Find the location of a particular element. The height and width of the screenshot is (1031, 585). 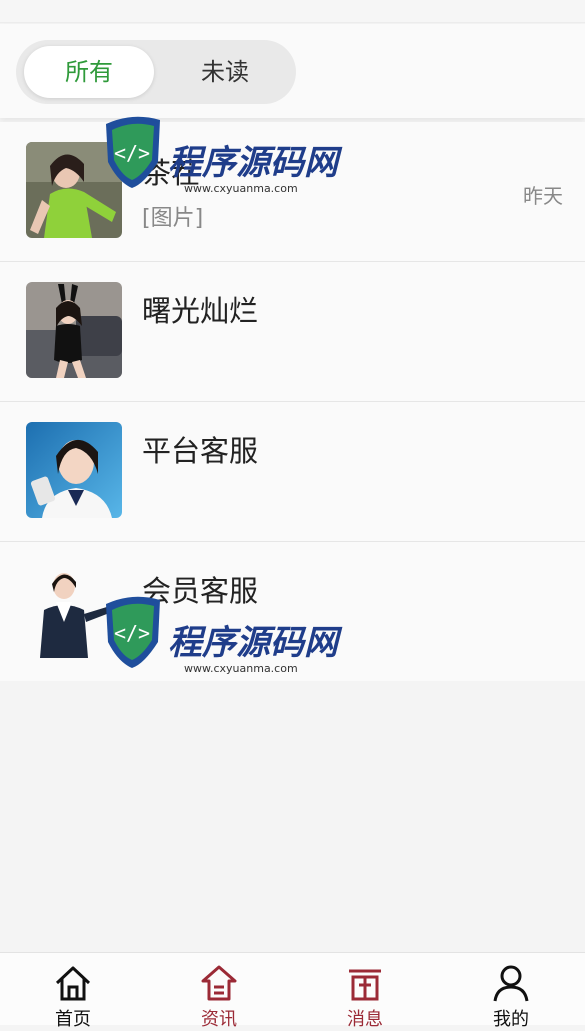

tab-messages: 消息 is located at coordinates (365, 991).